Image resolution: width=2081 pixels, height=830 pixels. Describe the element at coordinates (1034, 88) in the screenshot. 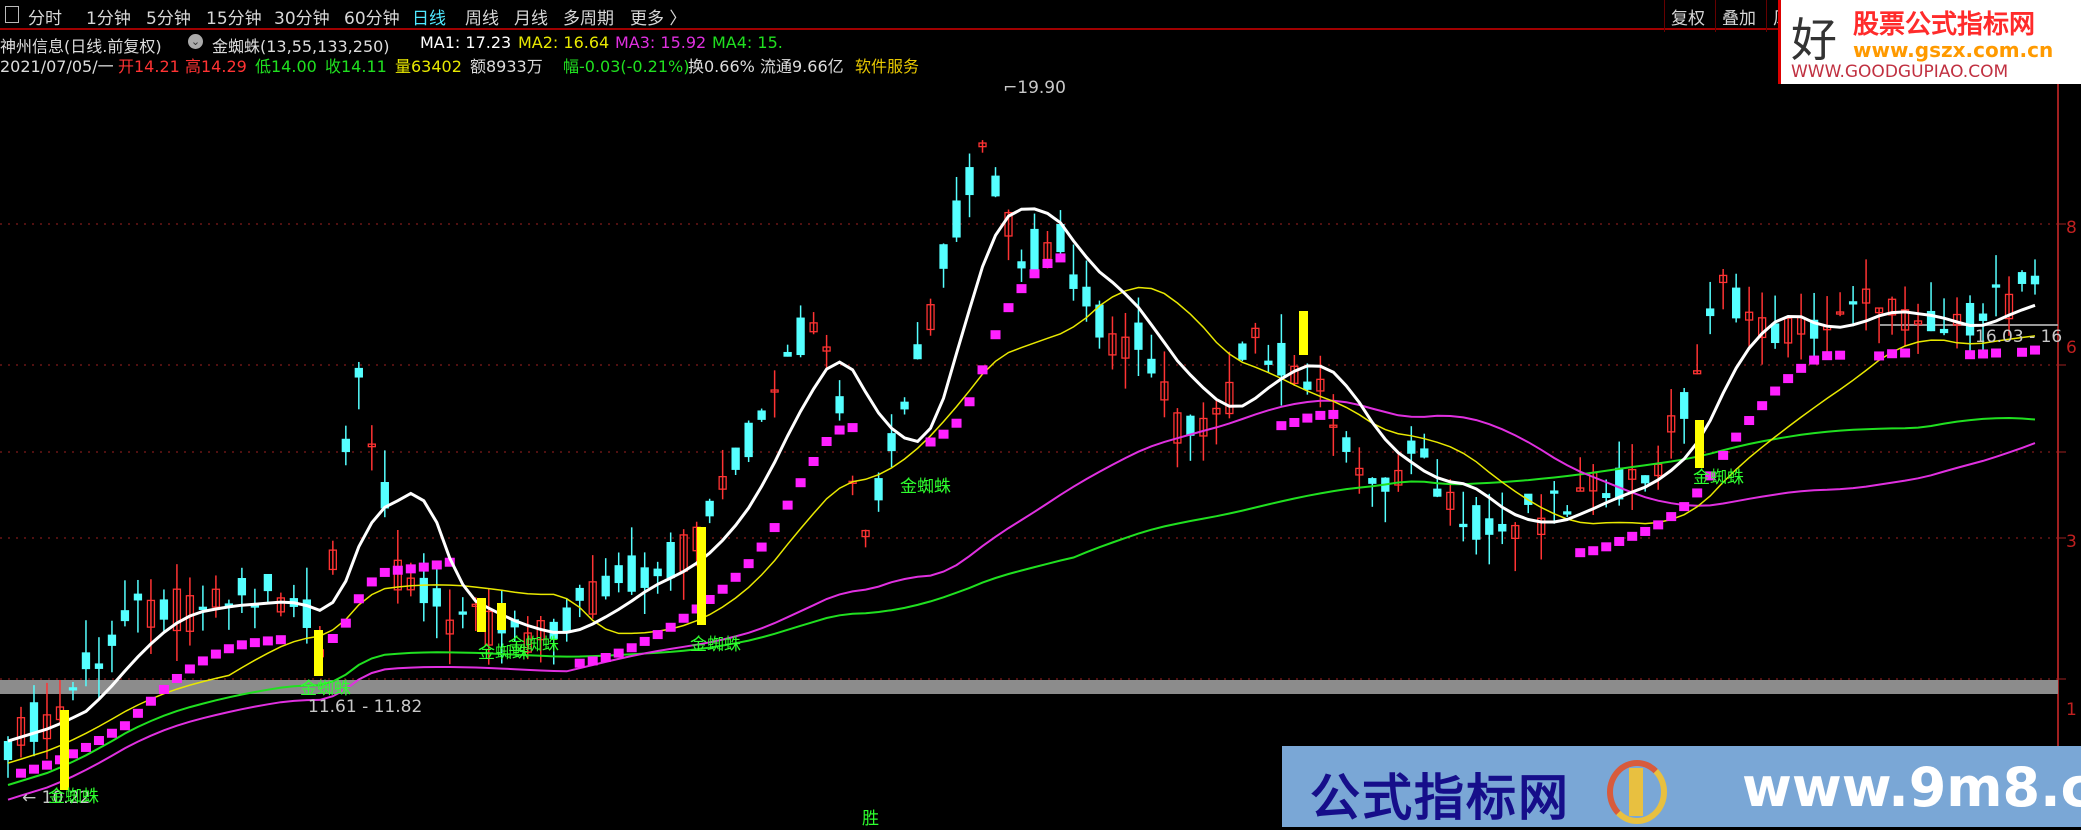

I see `high-annotation: ⌐19.90` at that location.